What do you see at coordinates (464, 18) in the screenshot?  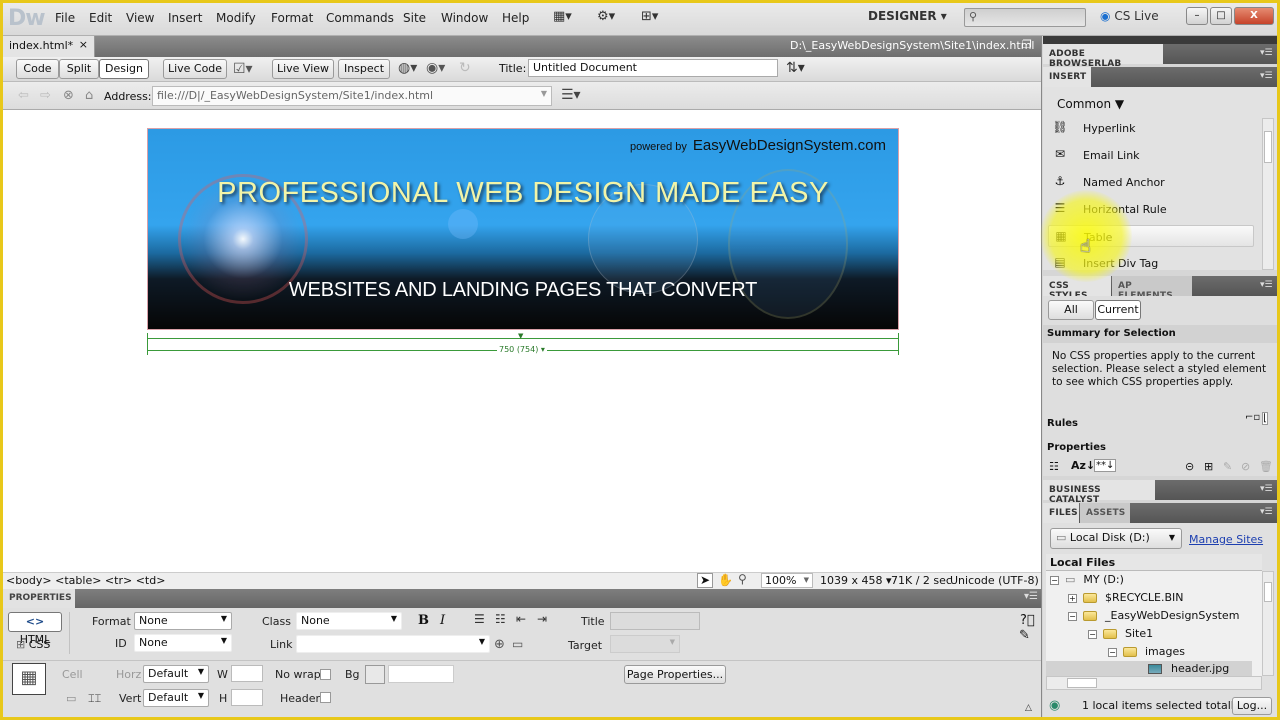 I see `menu-window: Window` at bounding box center [464, 18].